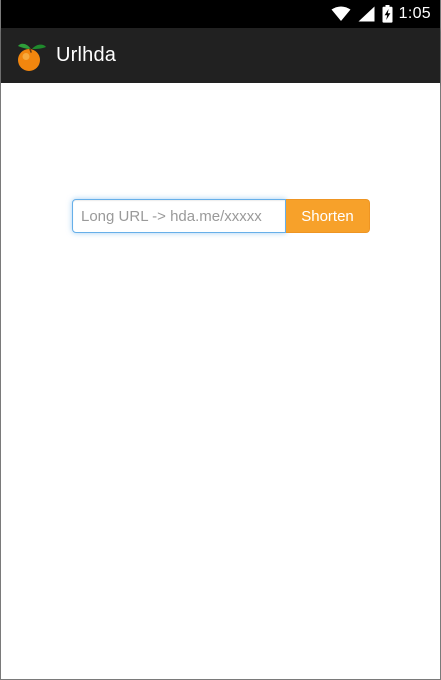 Image resolution: width=441 pixels, height=680 pixels. What do you see at coordinates (86, 55) in the screenshot?
I see `app-title: Urlhda` at bounding box center [86, 55].